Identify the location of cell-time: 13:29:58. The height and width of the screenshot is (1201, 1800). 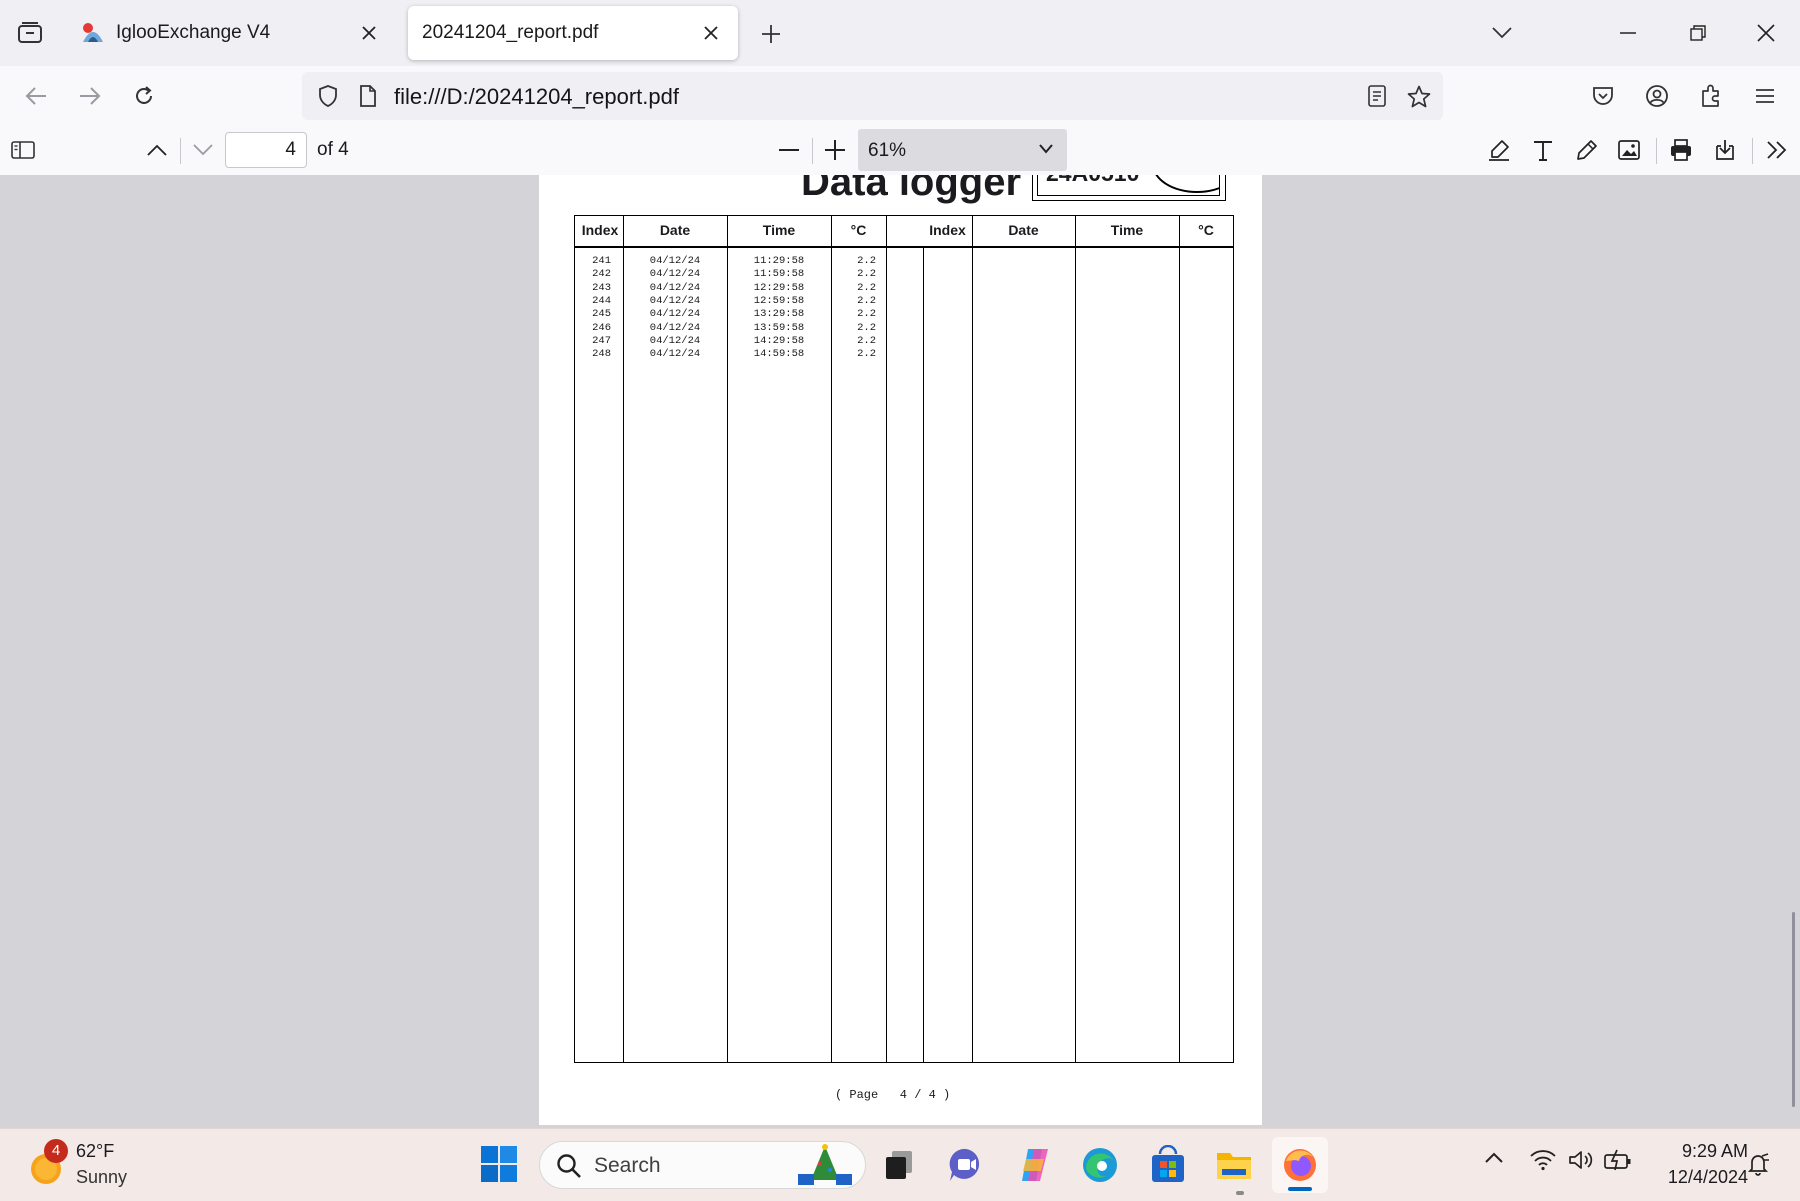
(779, 314).